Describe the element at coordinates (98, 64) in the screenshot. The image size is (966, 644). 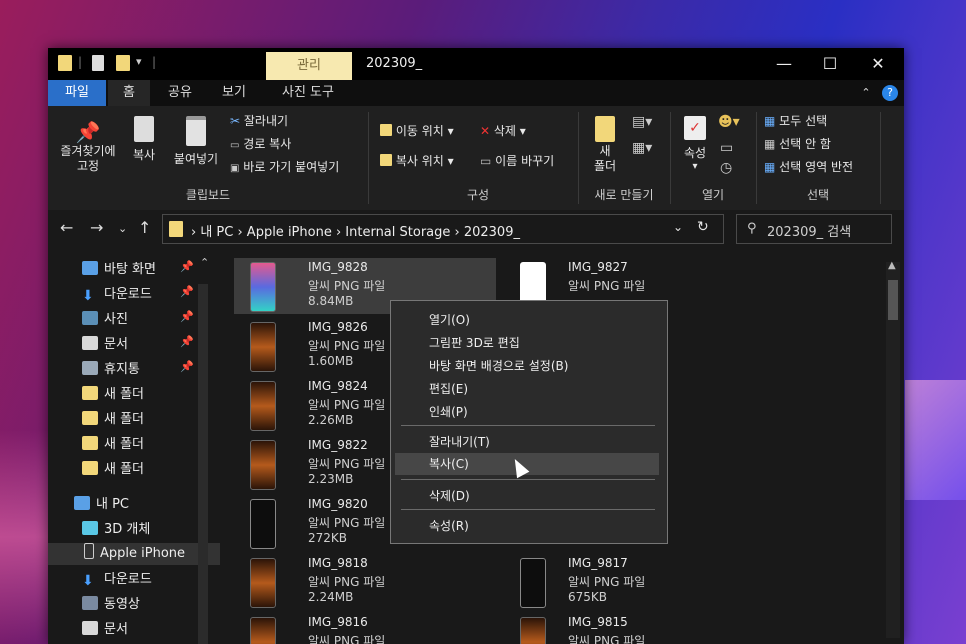
I see `properties-quick-icon` at that location.